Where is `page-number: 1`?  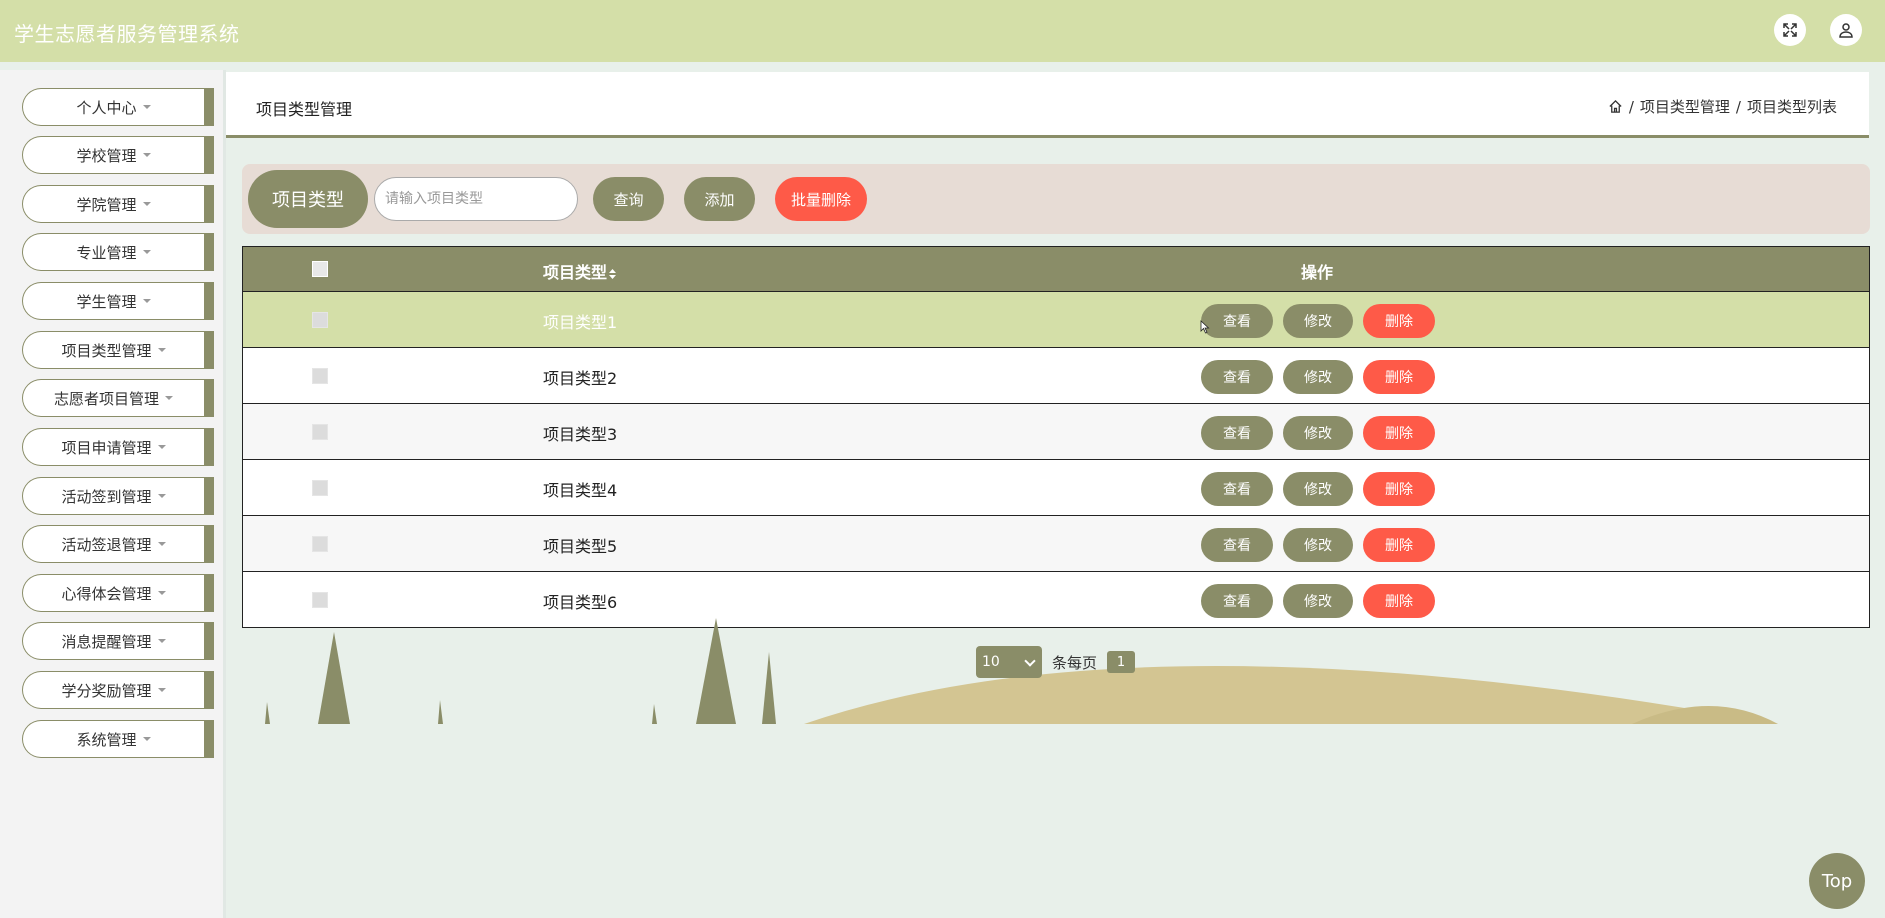 page-number: 1 is located at coordinates (1121, 662).